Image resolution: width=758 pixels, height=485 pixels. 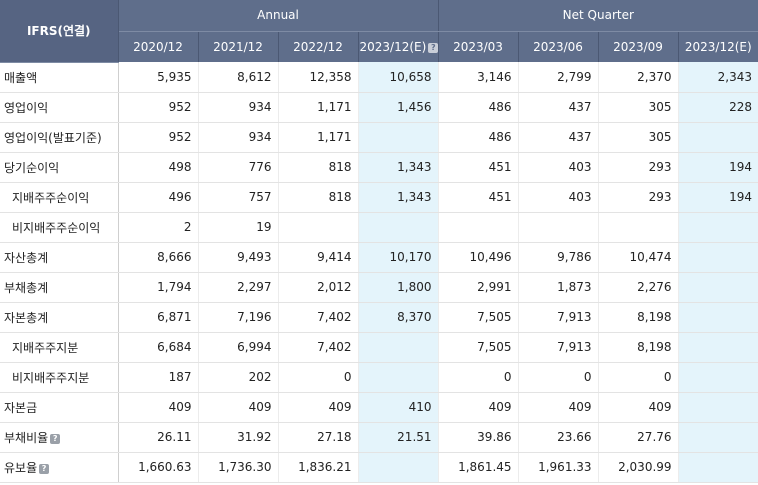 What do you see at coordinates (59, 467) in the screenshot?
I see `row-label: 유보율?` at bounding box center [59, 467].